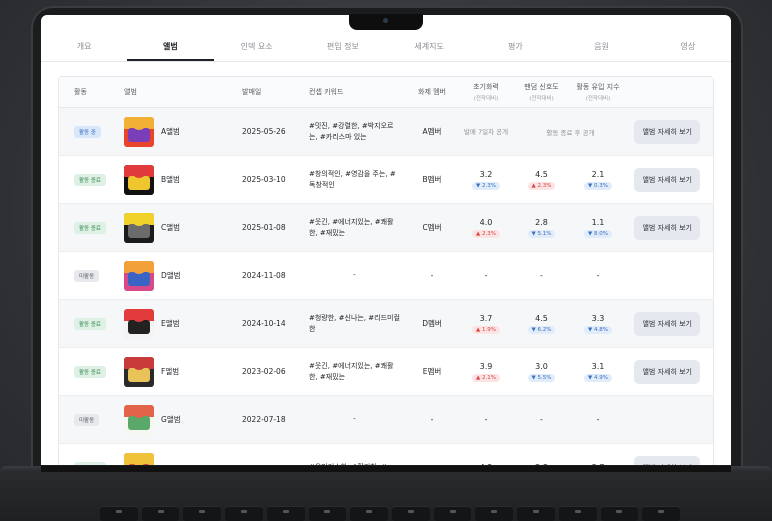 This screenshot has width=772, height=521. What do you see at coordinates (386, 469) in the screenshot?
I see `hinge` at bounding box center [386, 469].